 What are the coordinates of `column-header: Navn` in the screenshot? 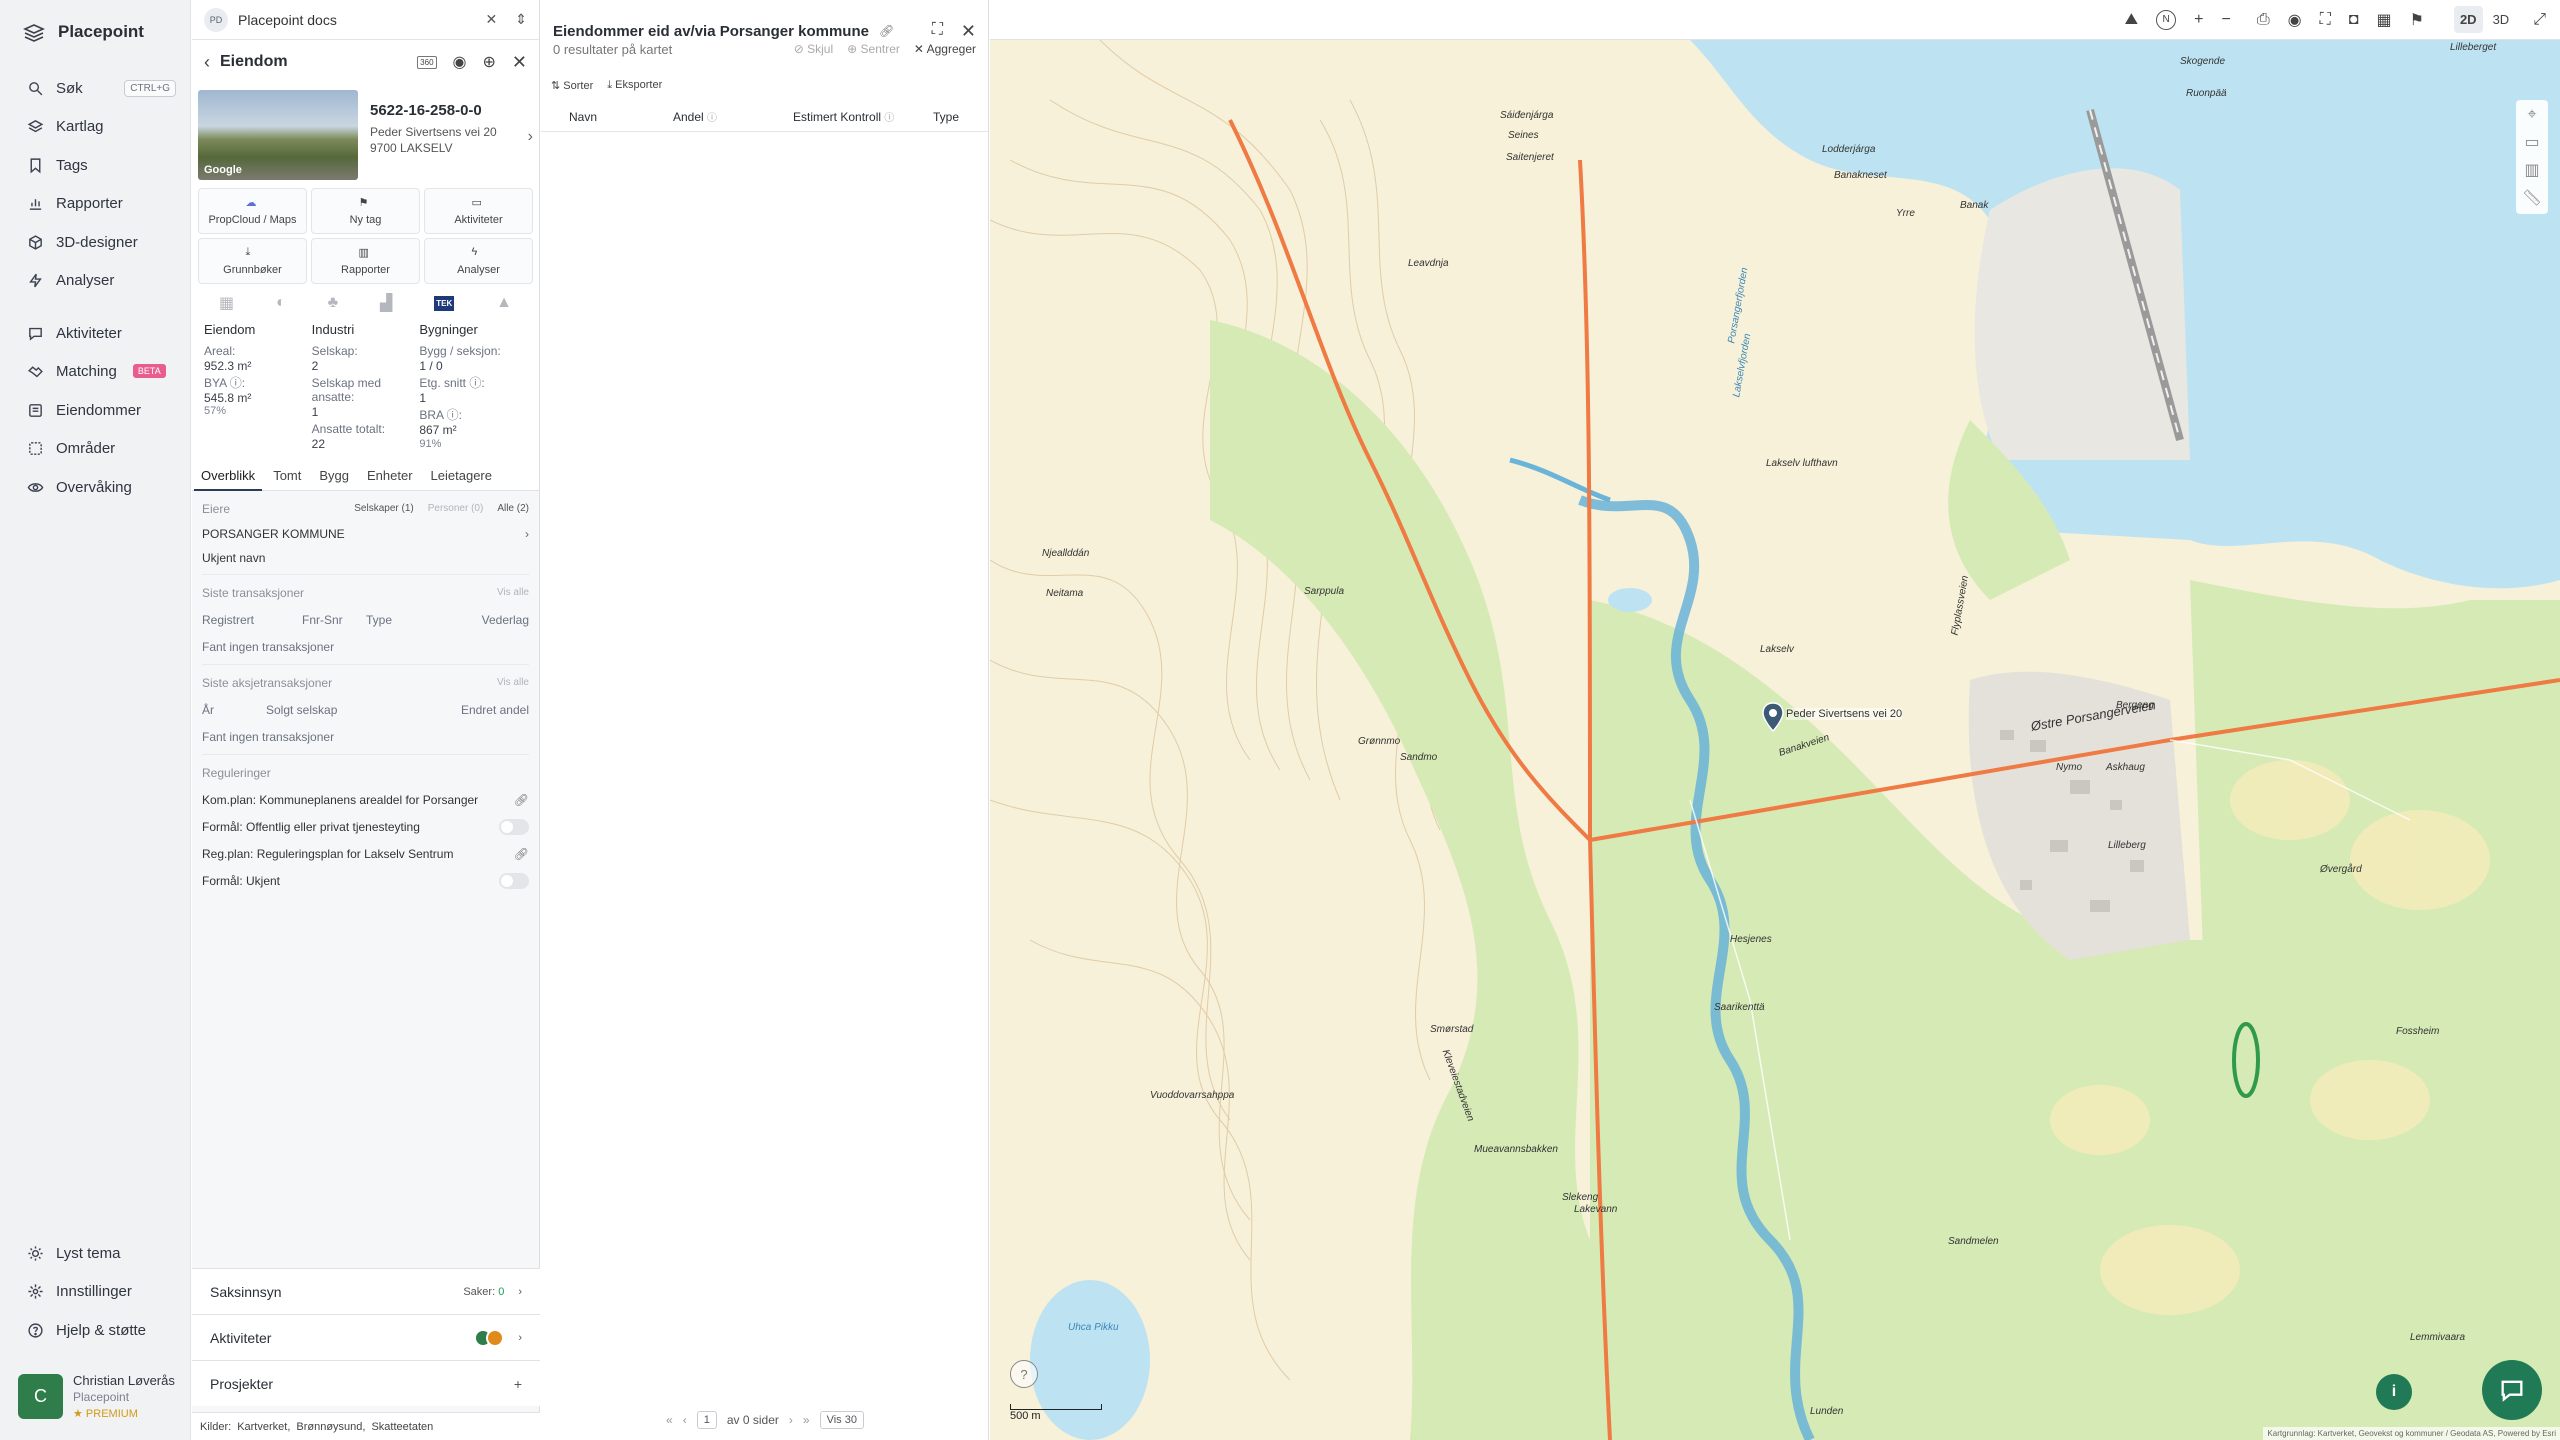 It's located at (613, 117).